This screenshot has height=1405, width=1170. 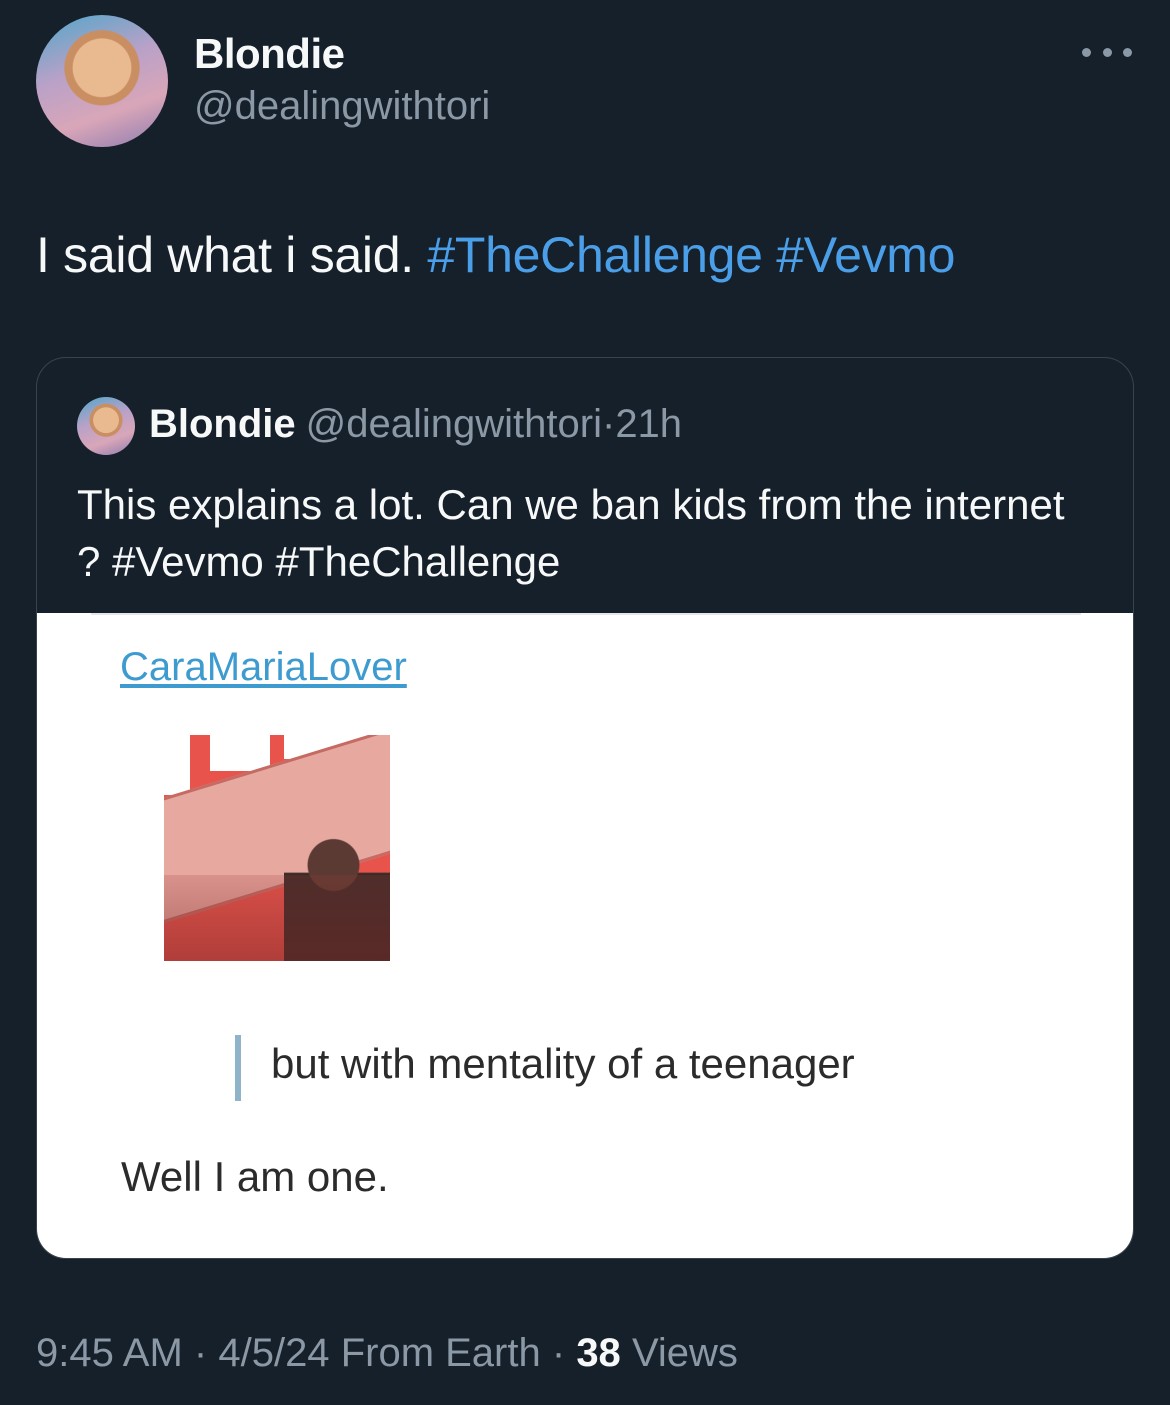 I want to click on quoted-hashtag: #TheChallenge, so click(x=418, y=561).